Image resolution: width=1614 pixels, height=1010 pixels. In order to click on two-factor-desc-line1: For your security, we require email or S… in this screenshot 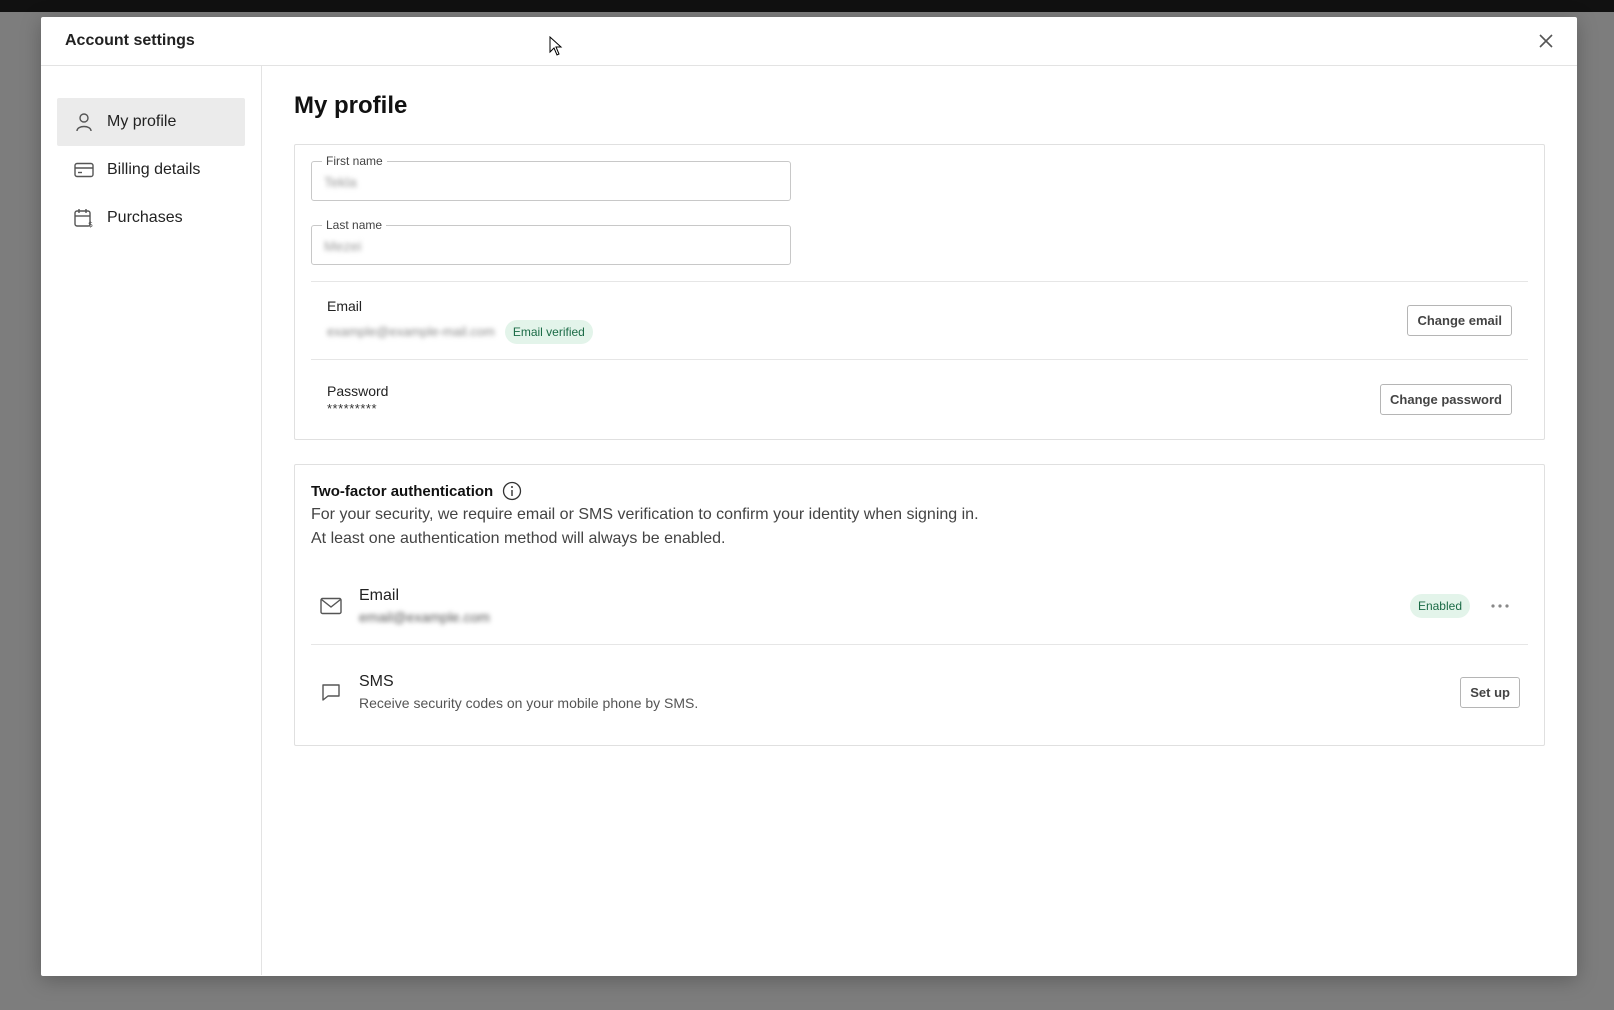, I will do `click(645, 514)`.